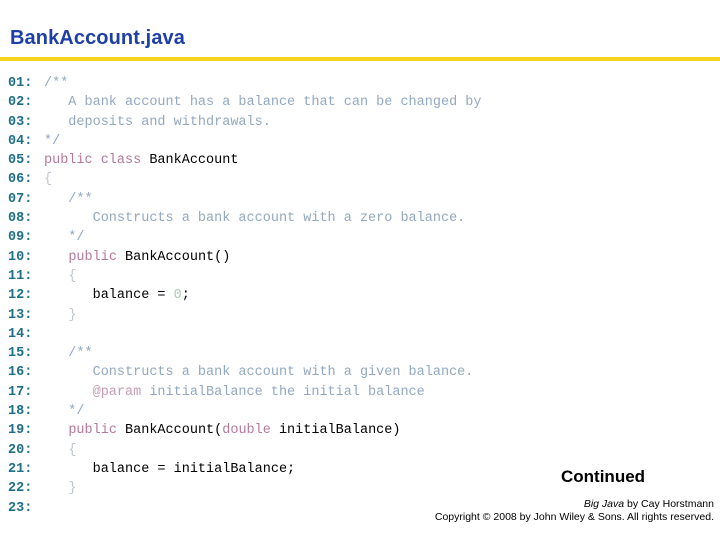  Describe the element at coordinates (20, 161) in the screenshot. I see `code-line-number: 05:` at that location.